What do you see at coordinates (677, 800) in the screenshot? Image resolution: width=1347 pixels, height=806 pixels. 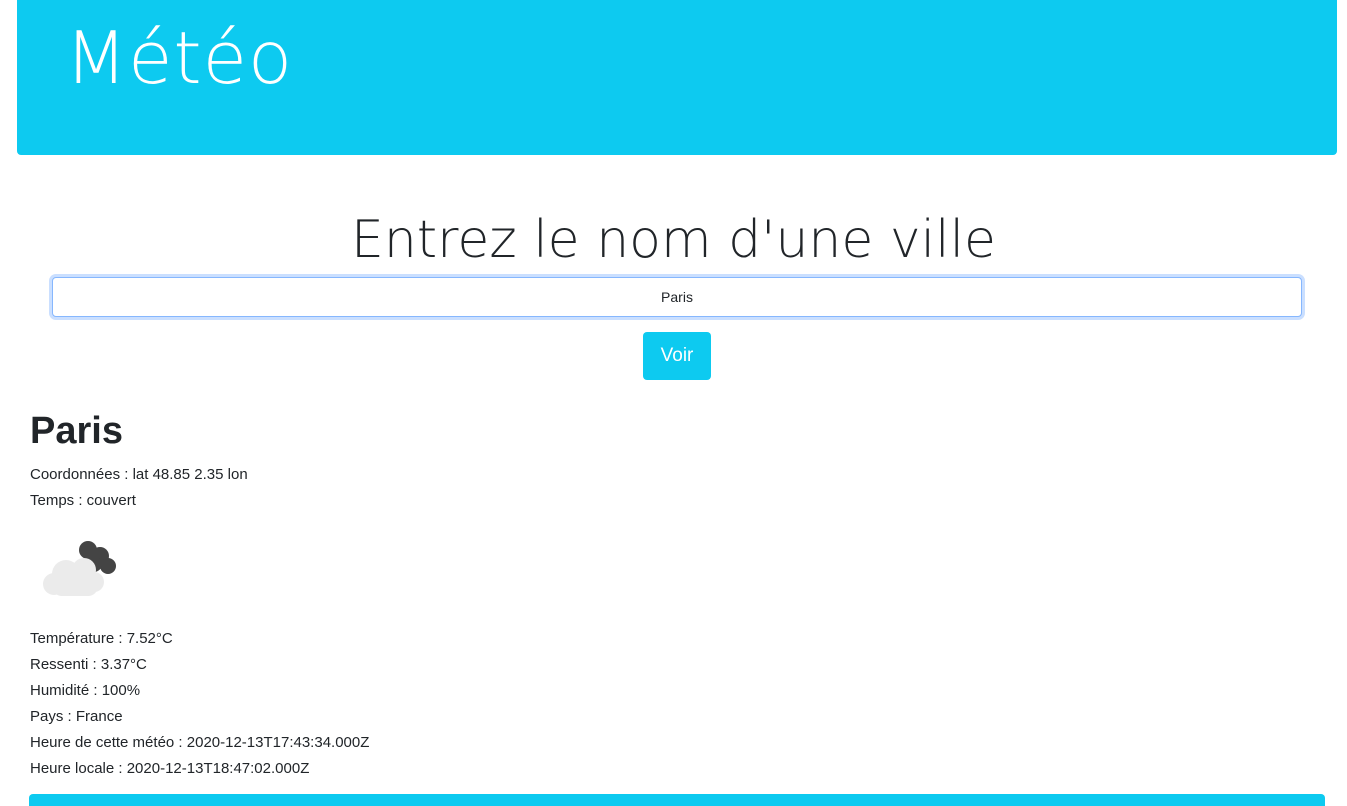 I see `footer-banner` at bounding box center [677, 800].